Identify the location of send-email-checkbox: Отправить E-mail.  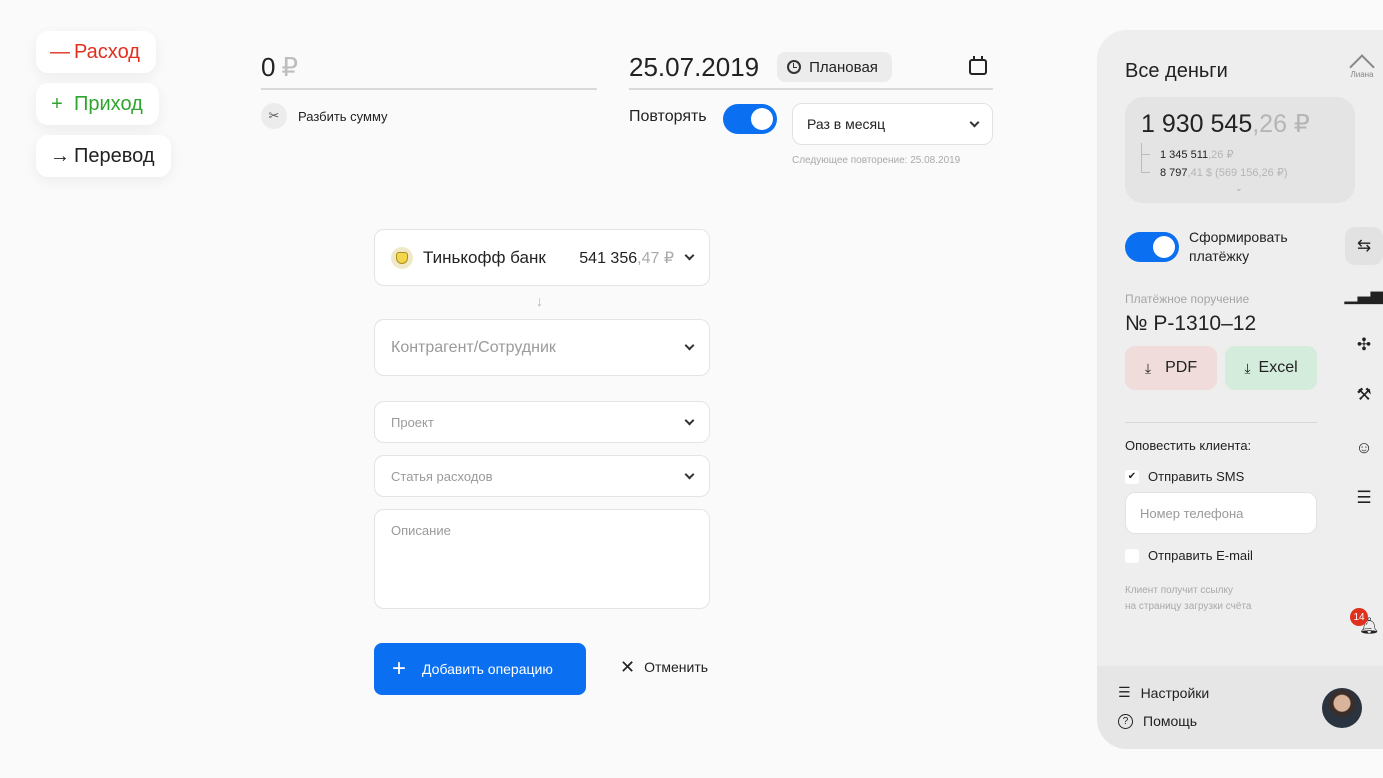
(1189, 555).